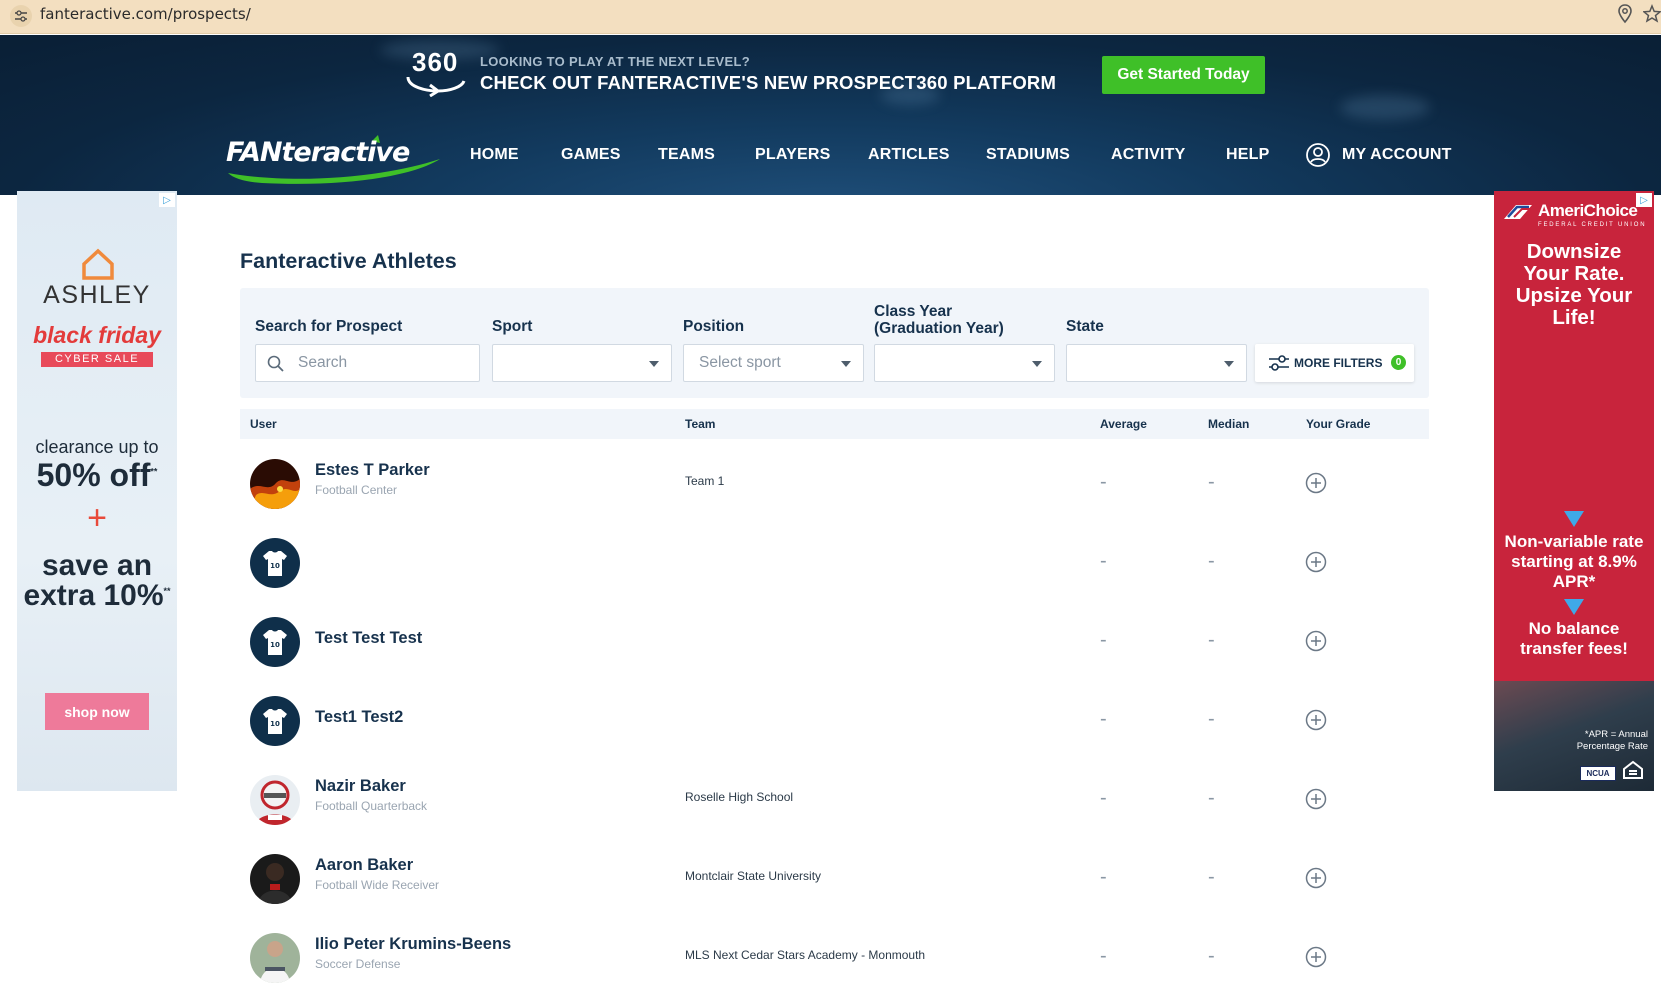  What do you see at coordinates (1228, 424) in the screenshot?
I see `col-median: Median` at bounding box center [1228, 424].